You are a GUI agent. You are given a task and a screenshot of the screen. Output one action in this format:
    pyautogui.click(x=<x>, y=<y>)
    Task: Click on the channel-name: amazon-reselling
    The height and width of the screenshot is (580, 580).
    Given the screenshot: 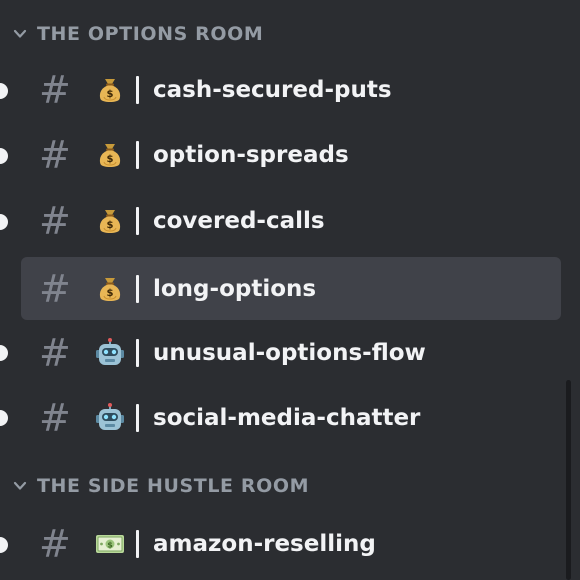 What is the action you would take?
    pyautogui.click(x=264, y=543)
    